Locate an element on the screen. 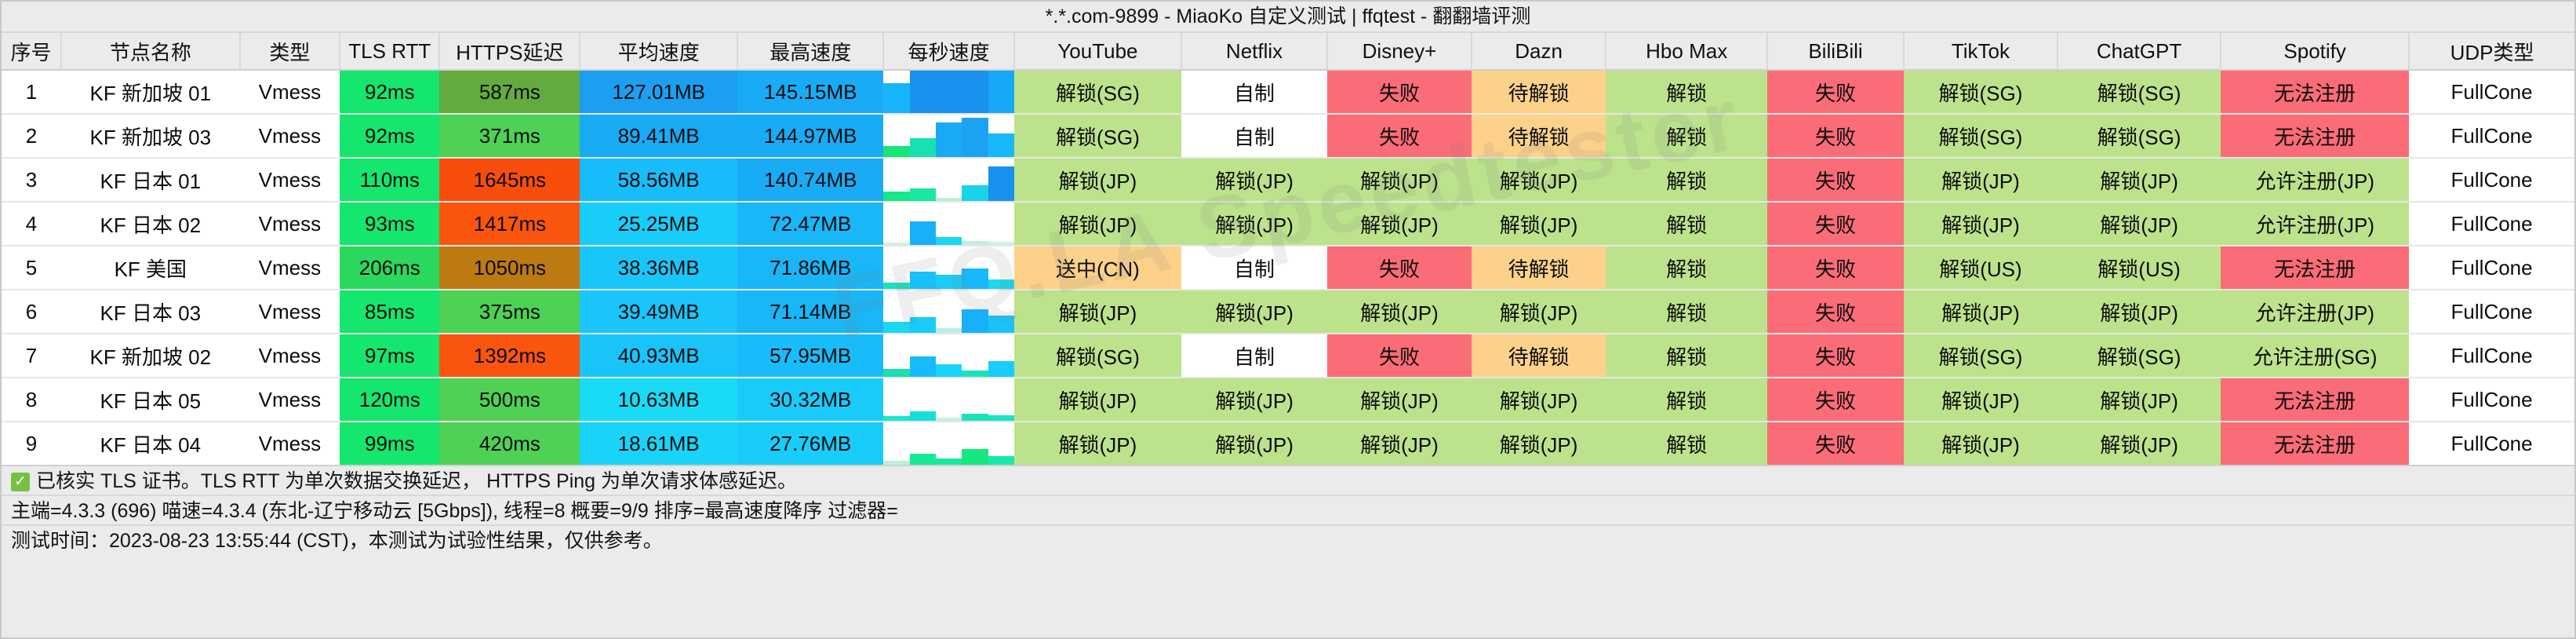 The image size is (2576, 639). cell-https: 1050ms is located at coordinates (509, 268).